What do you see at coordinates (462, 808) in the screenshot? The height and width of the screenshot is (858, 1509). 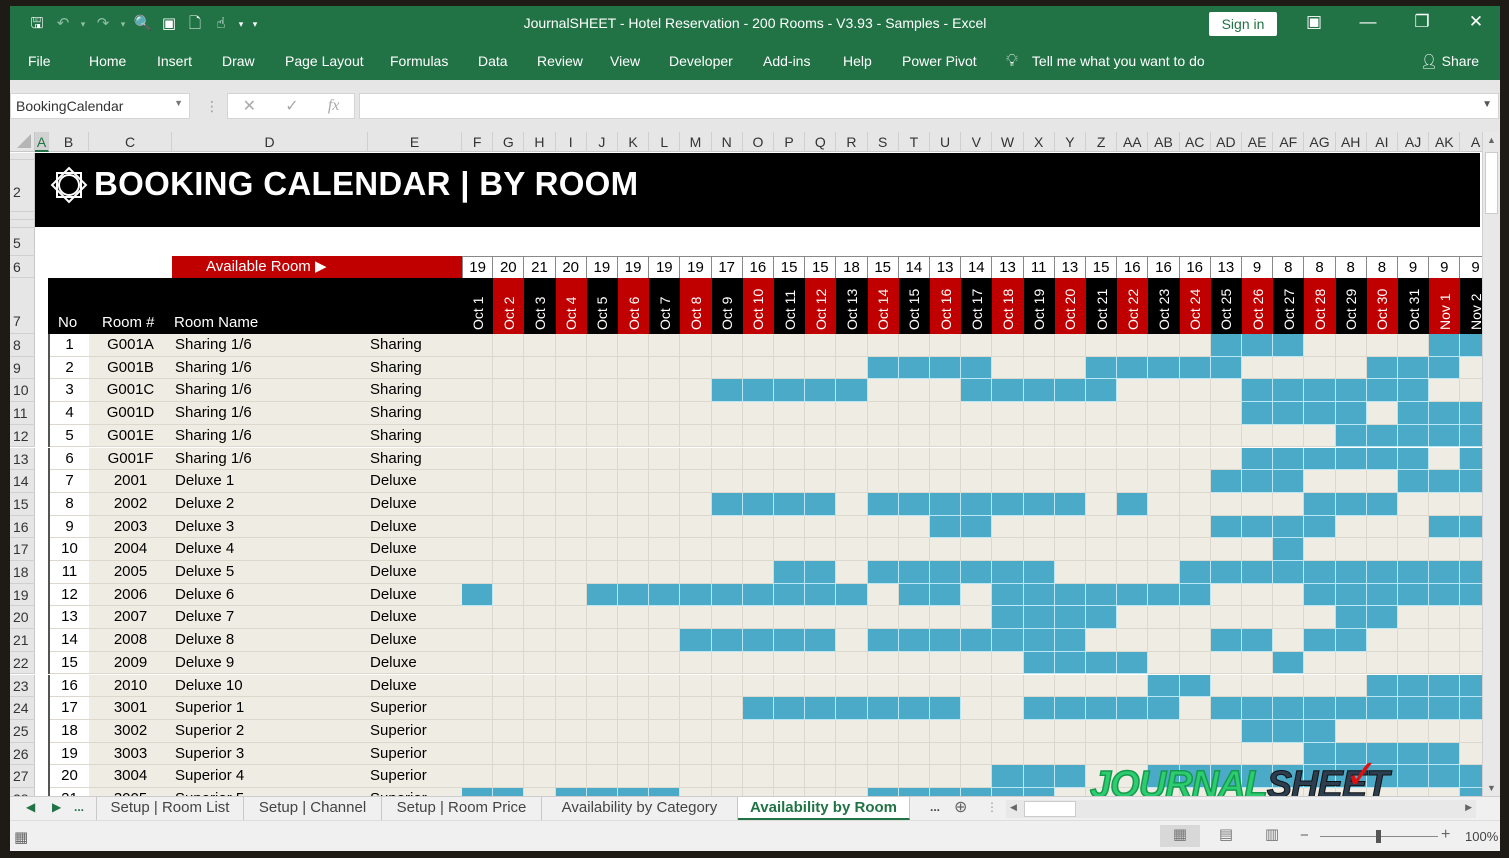 I see `sheet-tab-room-price: Setup | Room Price` at bounding box center [462, 808].